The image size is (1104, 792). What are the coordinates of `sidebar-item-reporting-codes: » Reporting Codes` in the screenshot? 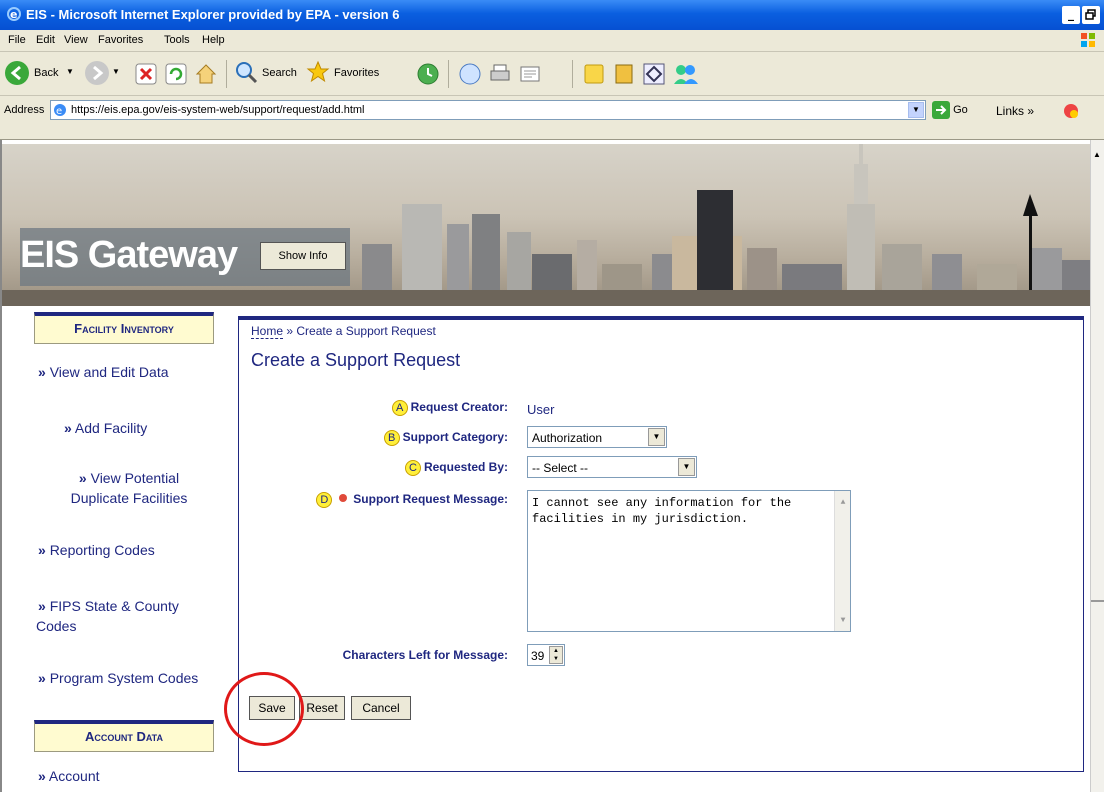 It's located at (96, 550).